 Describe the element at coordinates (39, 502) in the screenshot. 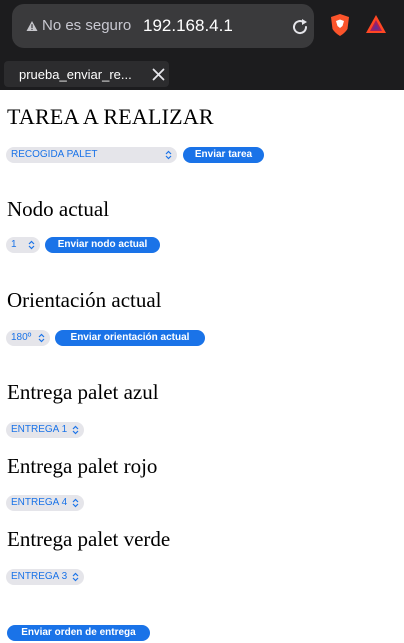

I see `red-pallet-select-value: ENTREGA 4` at that location.